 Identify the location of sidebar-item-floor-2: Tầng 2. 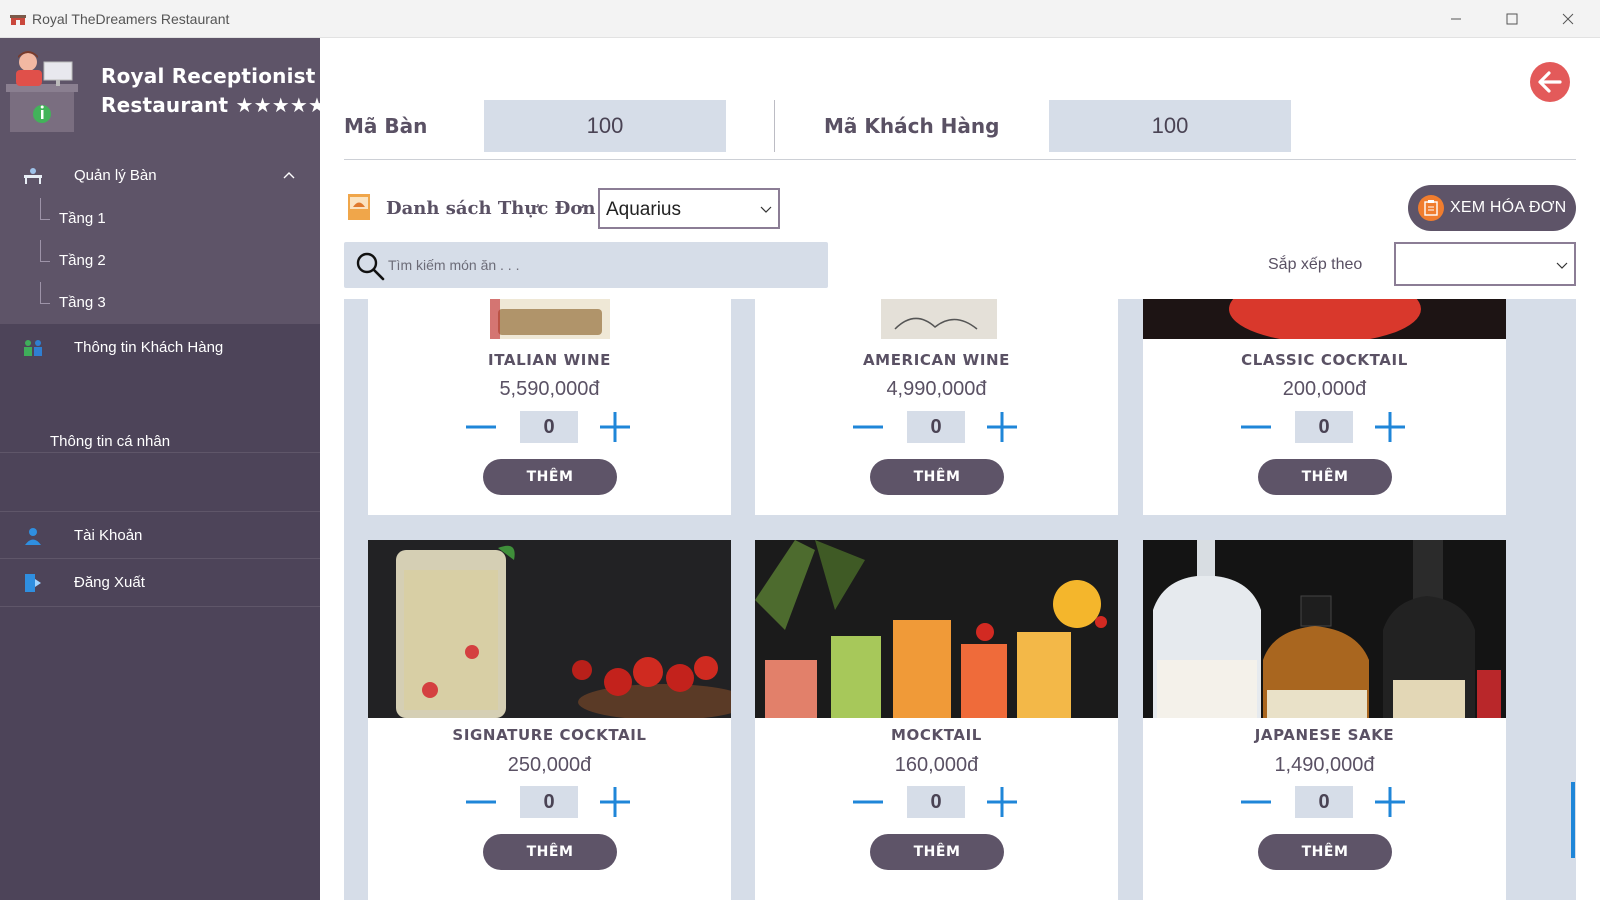
(170, 260).